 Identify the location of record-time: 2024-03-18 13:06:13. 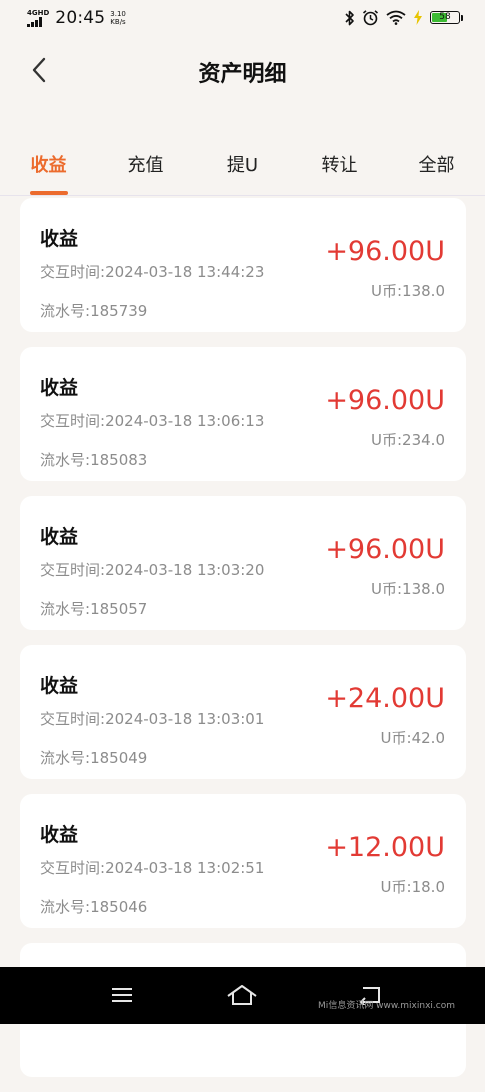
(185, 421).